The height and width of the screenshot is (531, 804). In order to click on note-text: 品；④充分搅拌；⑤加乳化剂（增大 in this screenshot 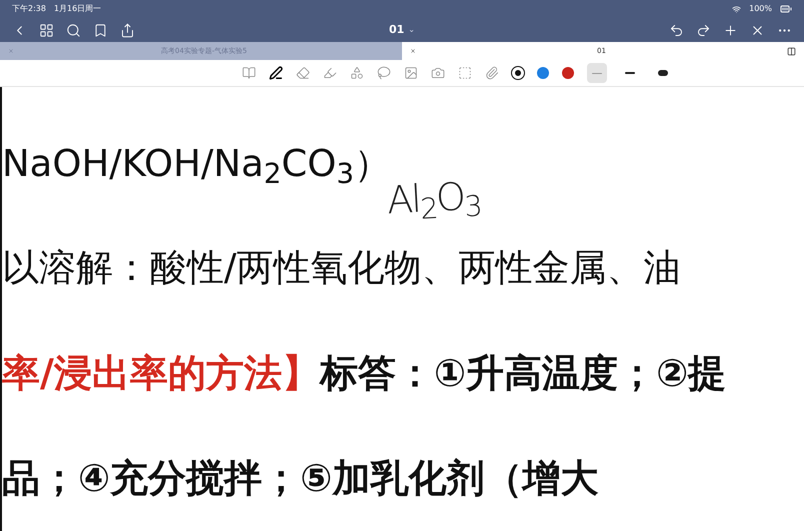, I will do `click(300, 478)`.